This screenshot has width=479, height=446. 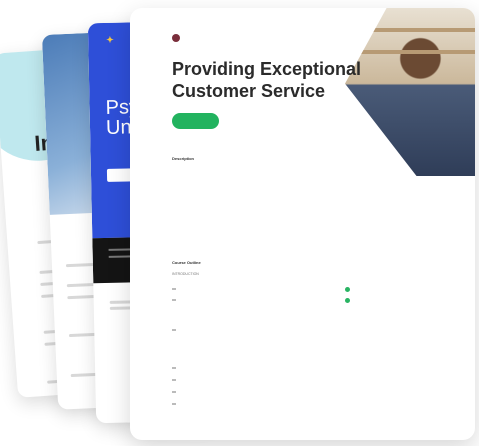 I want to click on page-title: Providing Exceptional Customer Service, so click(x=266, y=80).